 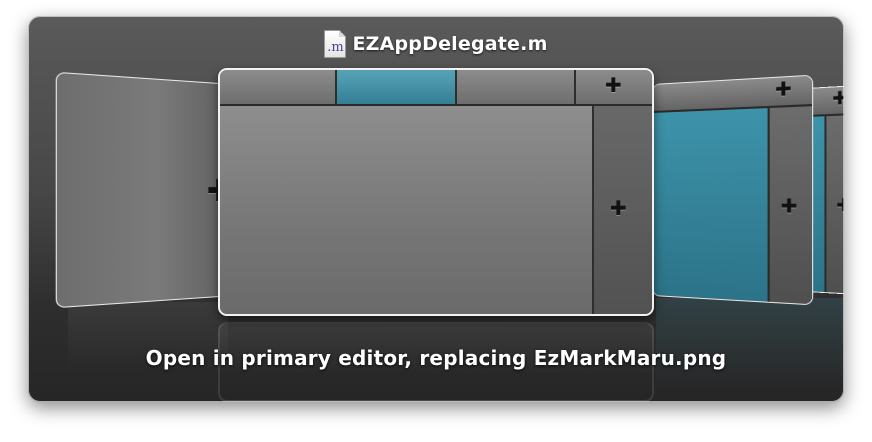 I want to click on right-near-side-pane: ✚, so click(x=790, y=205).